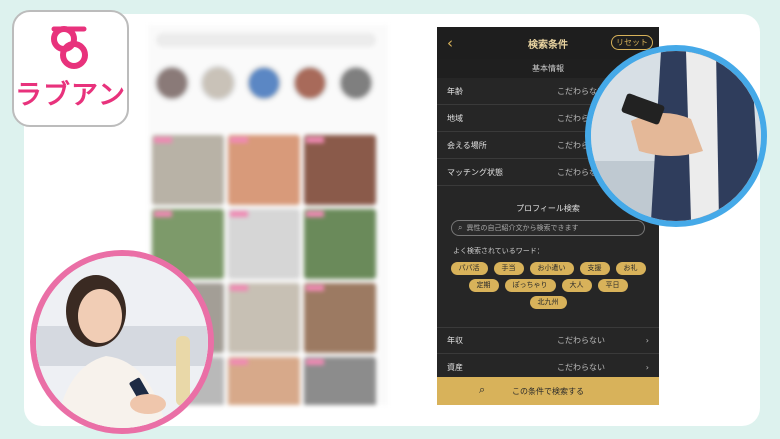 Image resolution: width=780 pixels, height=439 pixels. I want to click on filter-label: 会える場所, so click(467, 145).